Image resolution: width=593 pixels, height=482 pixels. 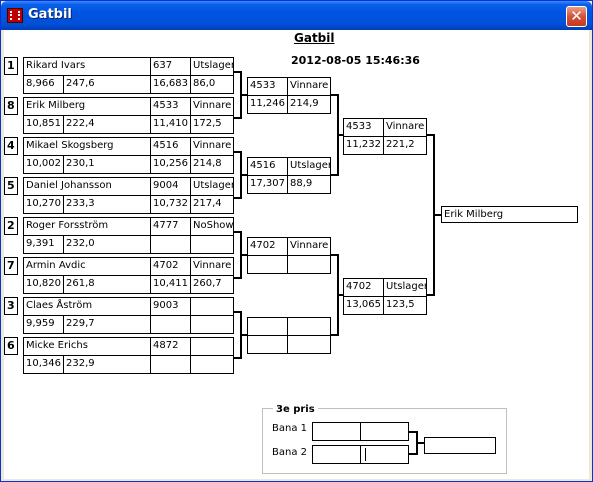 I want to click on third-place-winner-box, so click(x=460, y=445).